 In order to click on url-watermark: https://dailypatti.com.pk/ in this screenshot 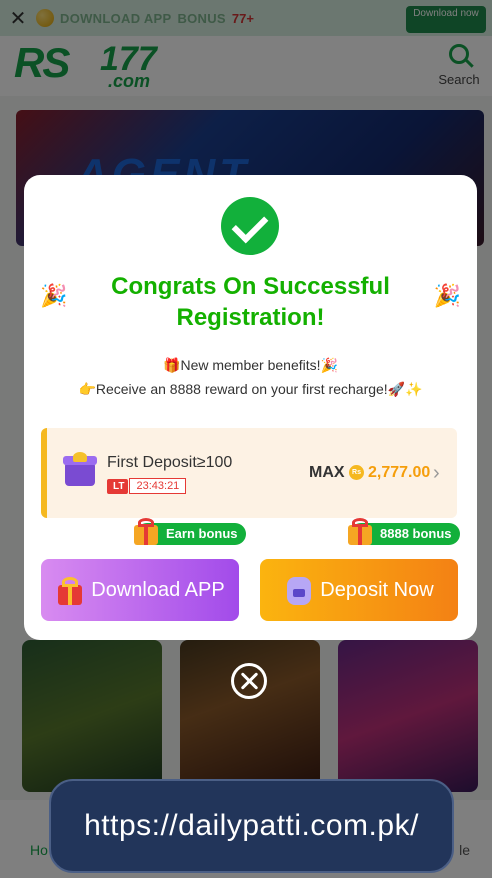, I will do `click(251, 826)`.